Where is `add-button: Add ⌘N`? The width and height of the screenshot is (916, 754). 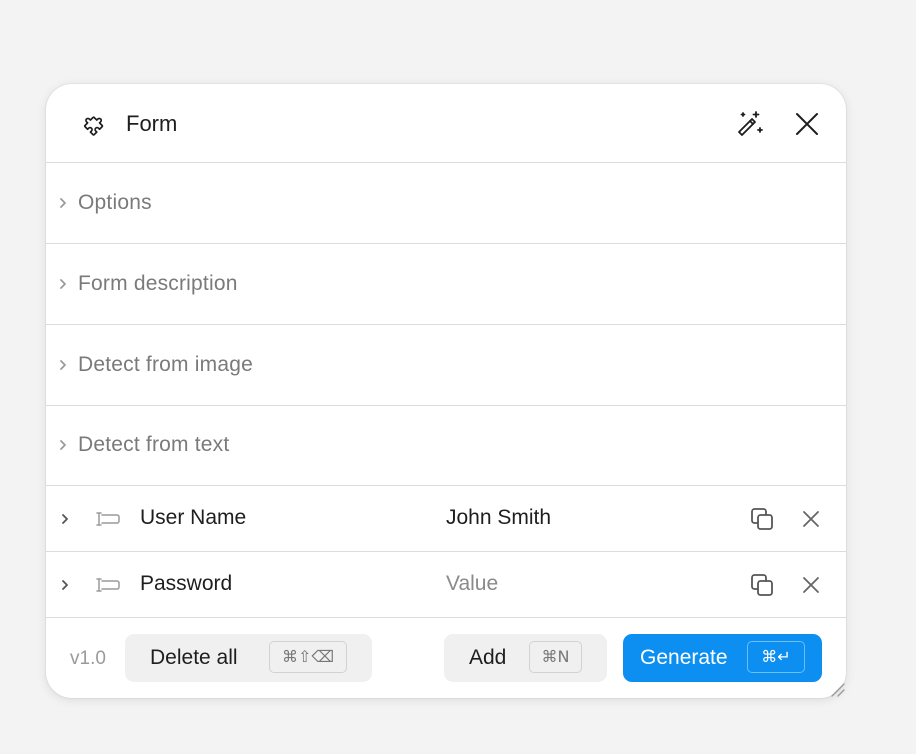
add-button: Add ⌘N is located at coordinates (525, 658).